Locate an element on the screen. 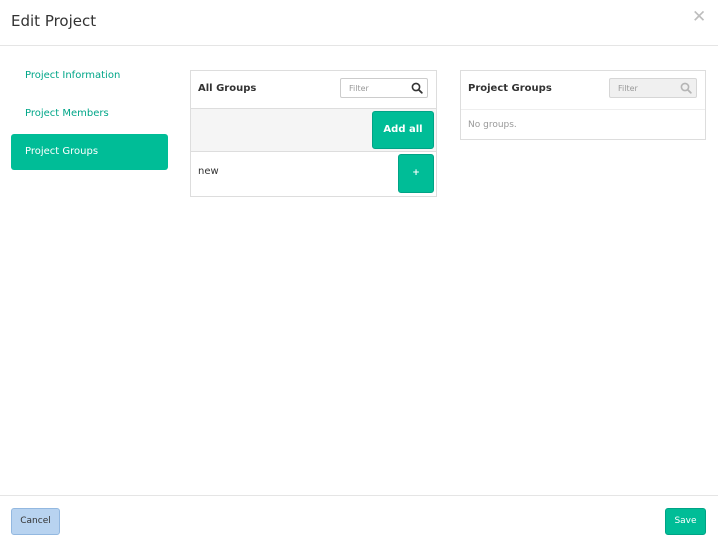  add-all-button: Add all is located at coordinates (403, 130).